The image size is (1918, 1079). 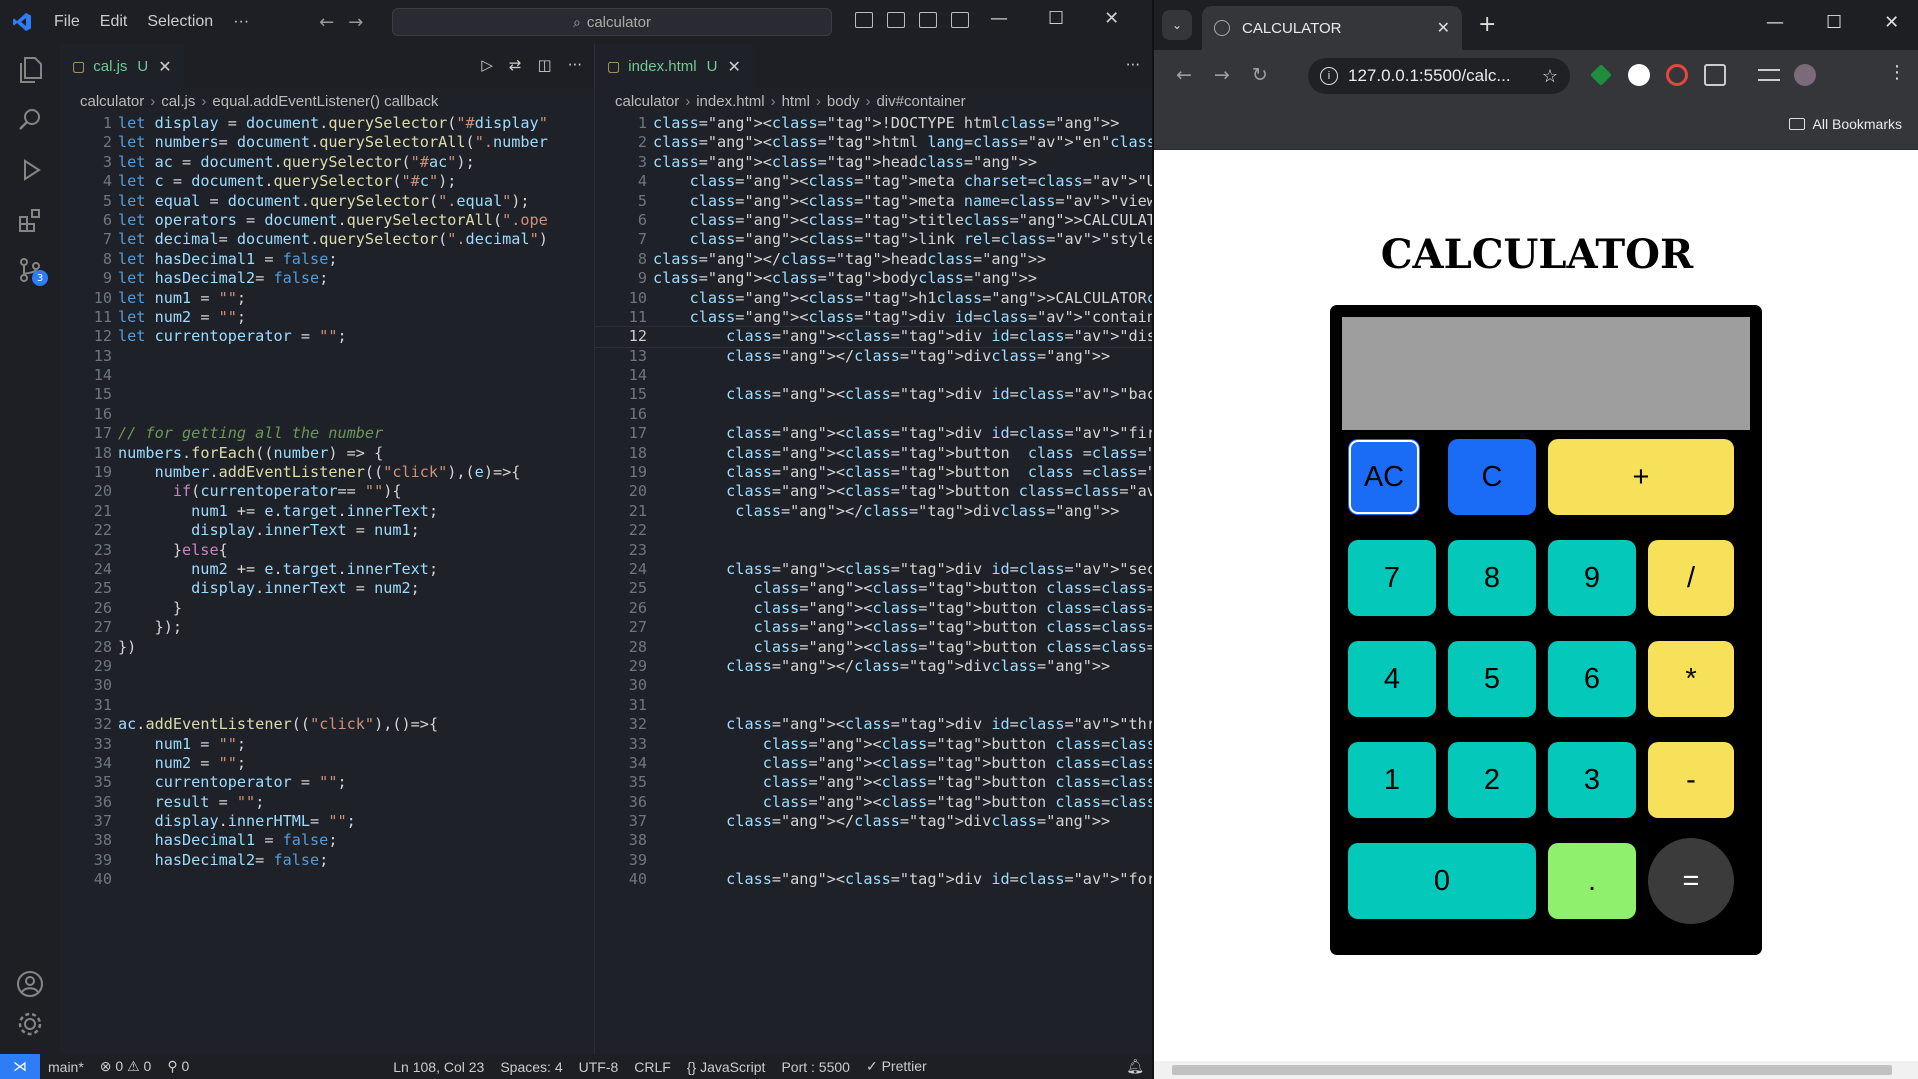 What do you see at coordinates (1439, 76) in the screenshot?
I see `address-bar: i 127.0.0.1:5500/calc... ☆` at bounding box center [1439, 76].